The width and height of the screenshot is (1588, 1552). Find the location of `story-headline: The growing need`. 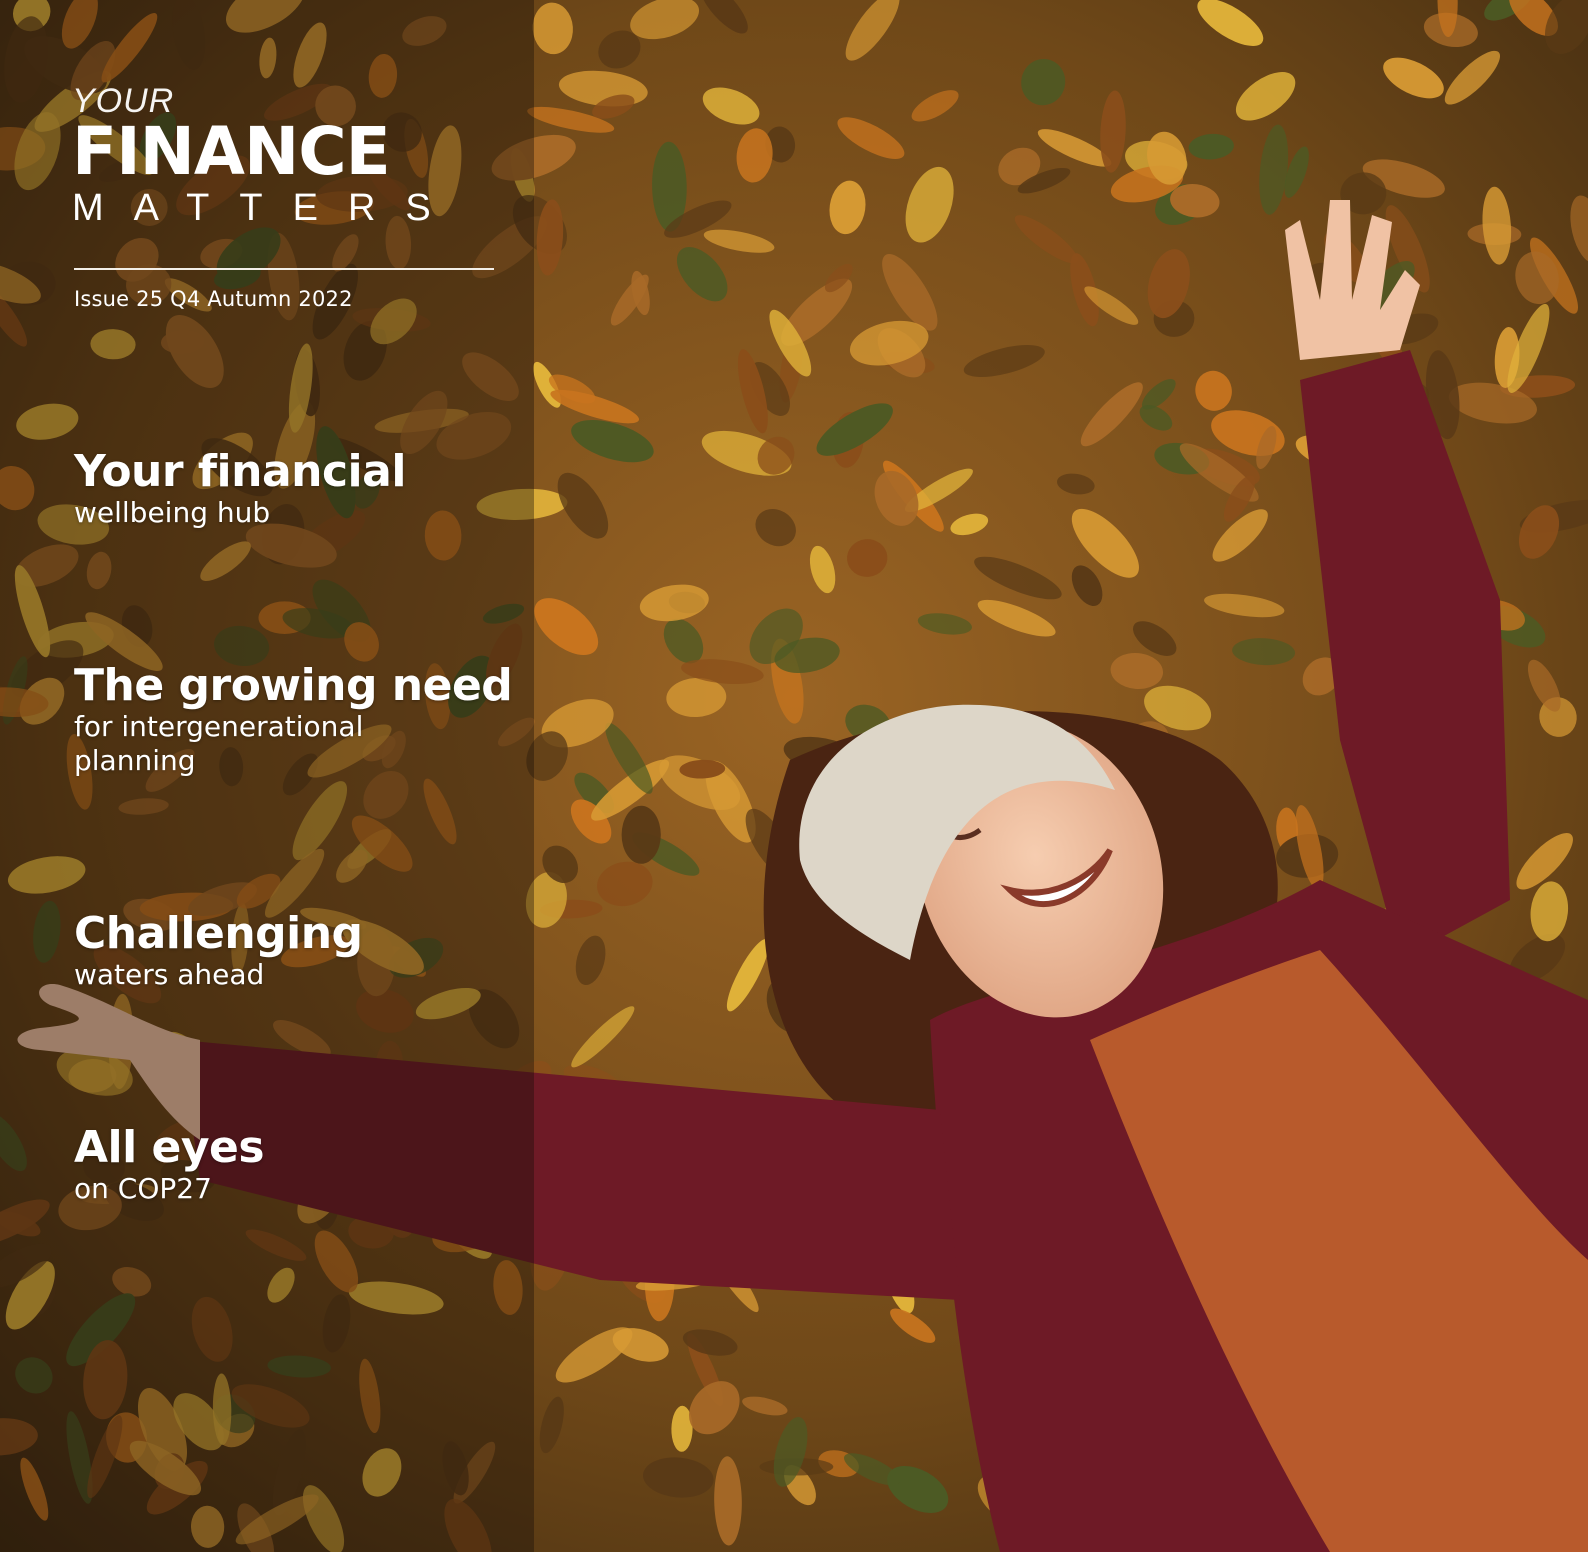

story-headline: The growing need is located at coordinates (293, 685).